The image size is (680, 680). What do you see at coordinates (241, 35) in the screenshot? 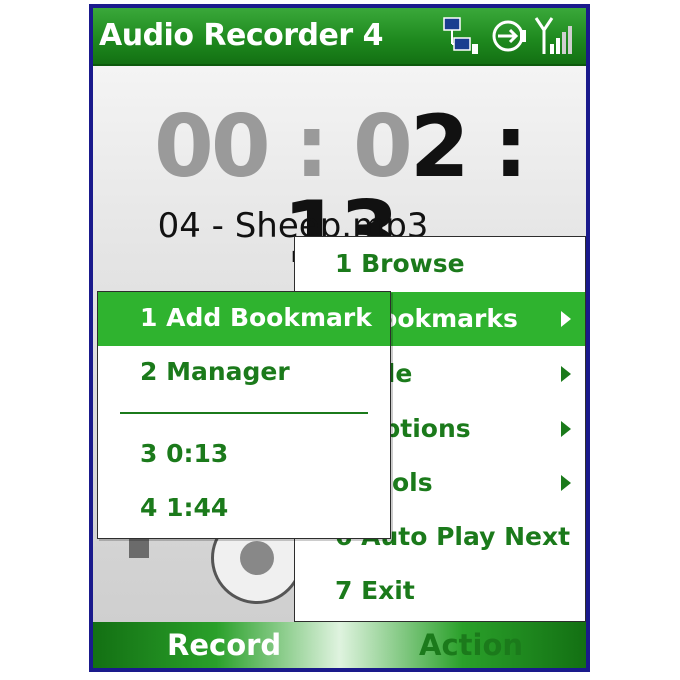
I see `app-title: Audio Recorder 4` at bounding box center [241, 35].